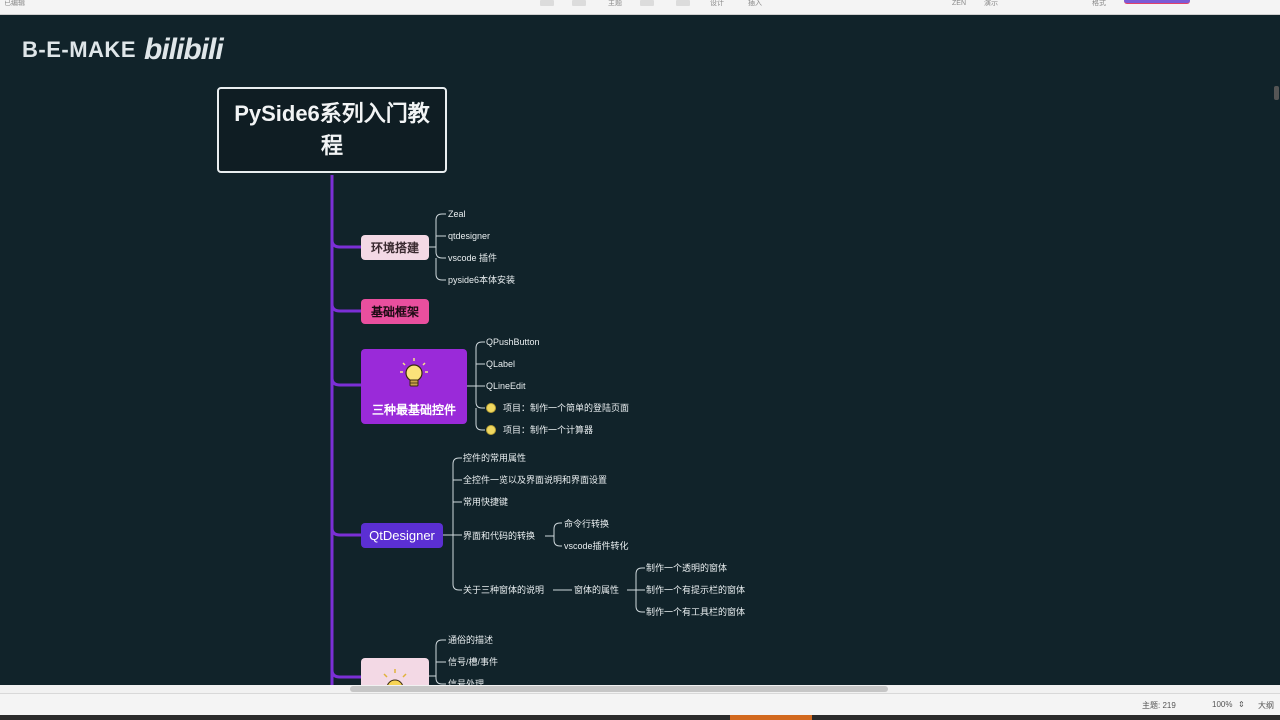  Describe the element at coordinates (1159, 705) in the screenshot. I see `topic-count: 主题: 219` at that location.